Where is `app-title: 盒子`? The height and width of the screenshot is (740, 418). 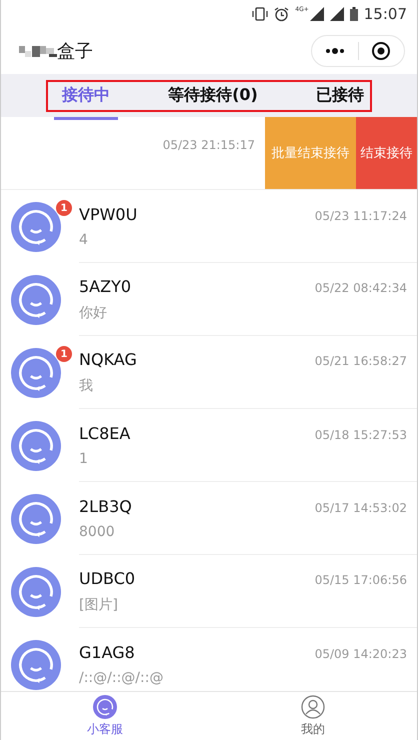 app-title: 盒子 is located at coordinates (75, 51).